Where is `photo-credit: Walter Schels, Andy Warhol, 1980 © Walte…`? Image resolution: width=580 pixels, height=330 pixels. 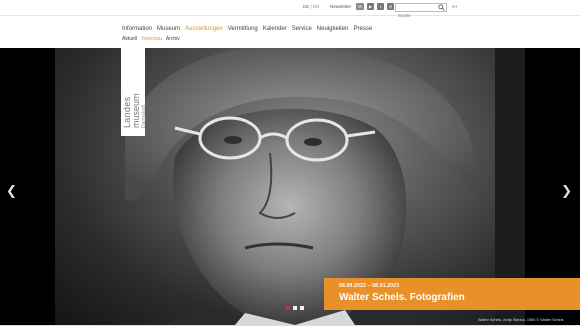 photo-credit: Walter Schels, Andy Warhol, 1980 © Walte… is located at coordinates (521, 320).